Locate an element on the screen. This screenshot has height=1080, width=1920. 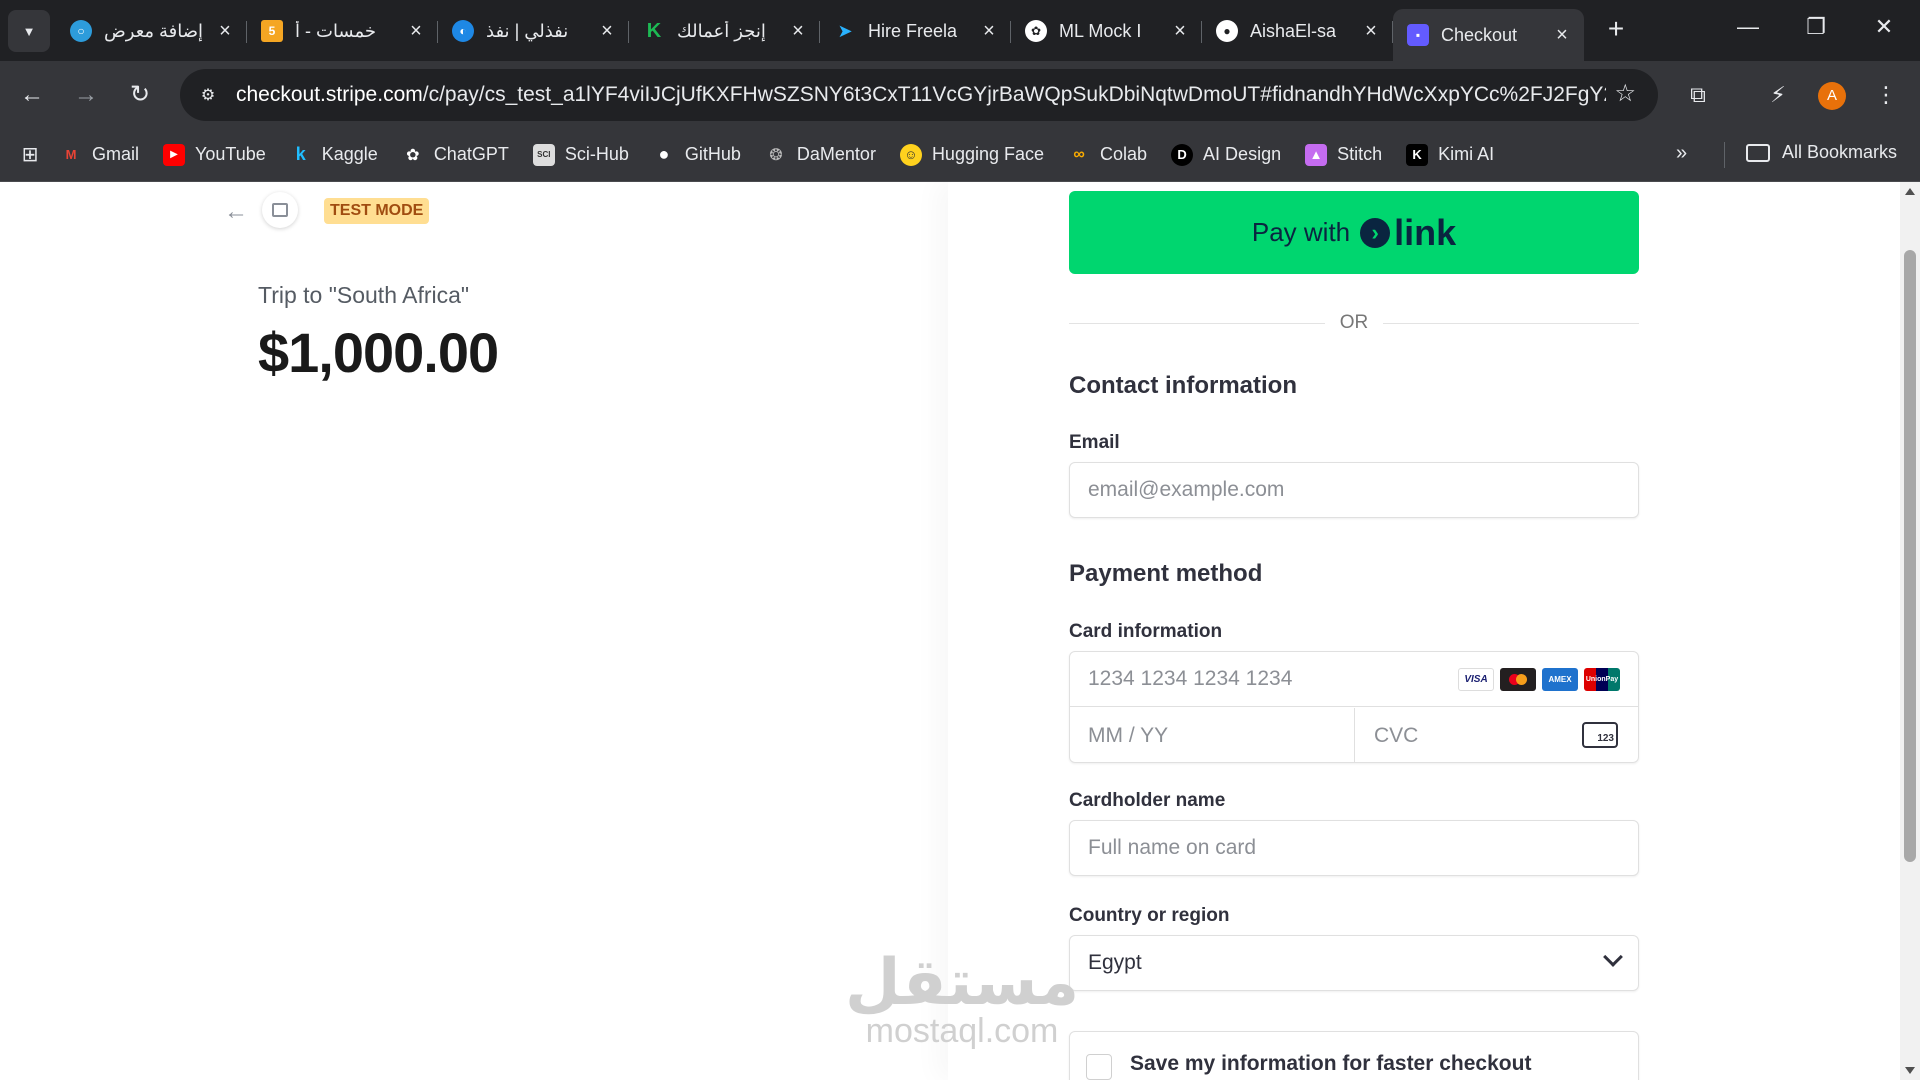
bookmark-label: GitHub is located at coordinates (712, 154).